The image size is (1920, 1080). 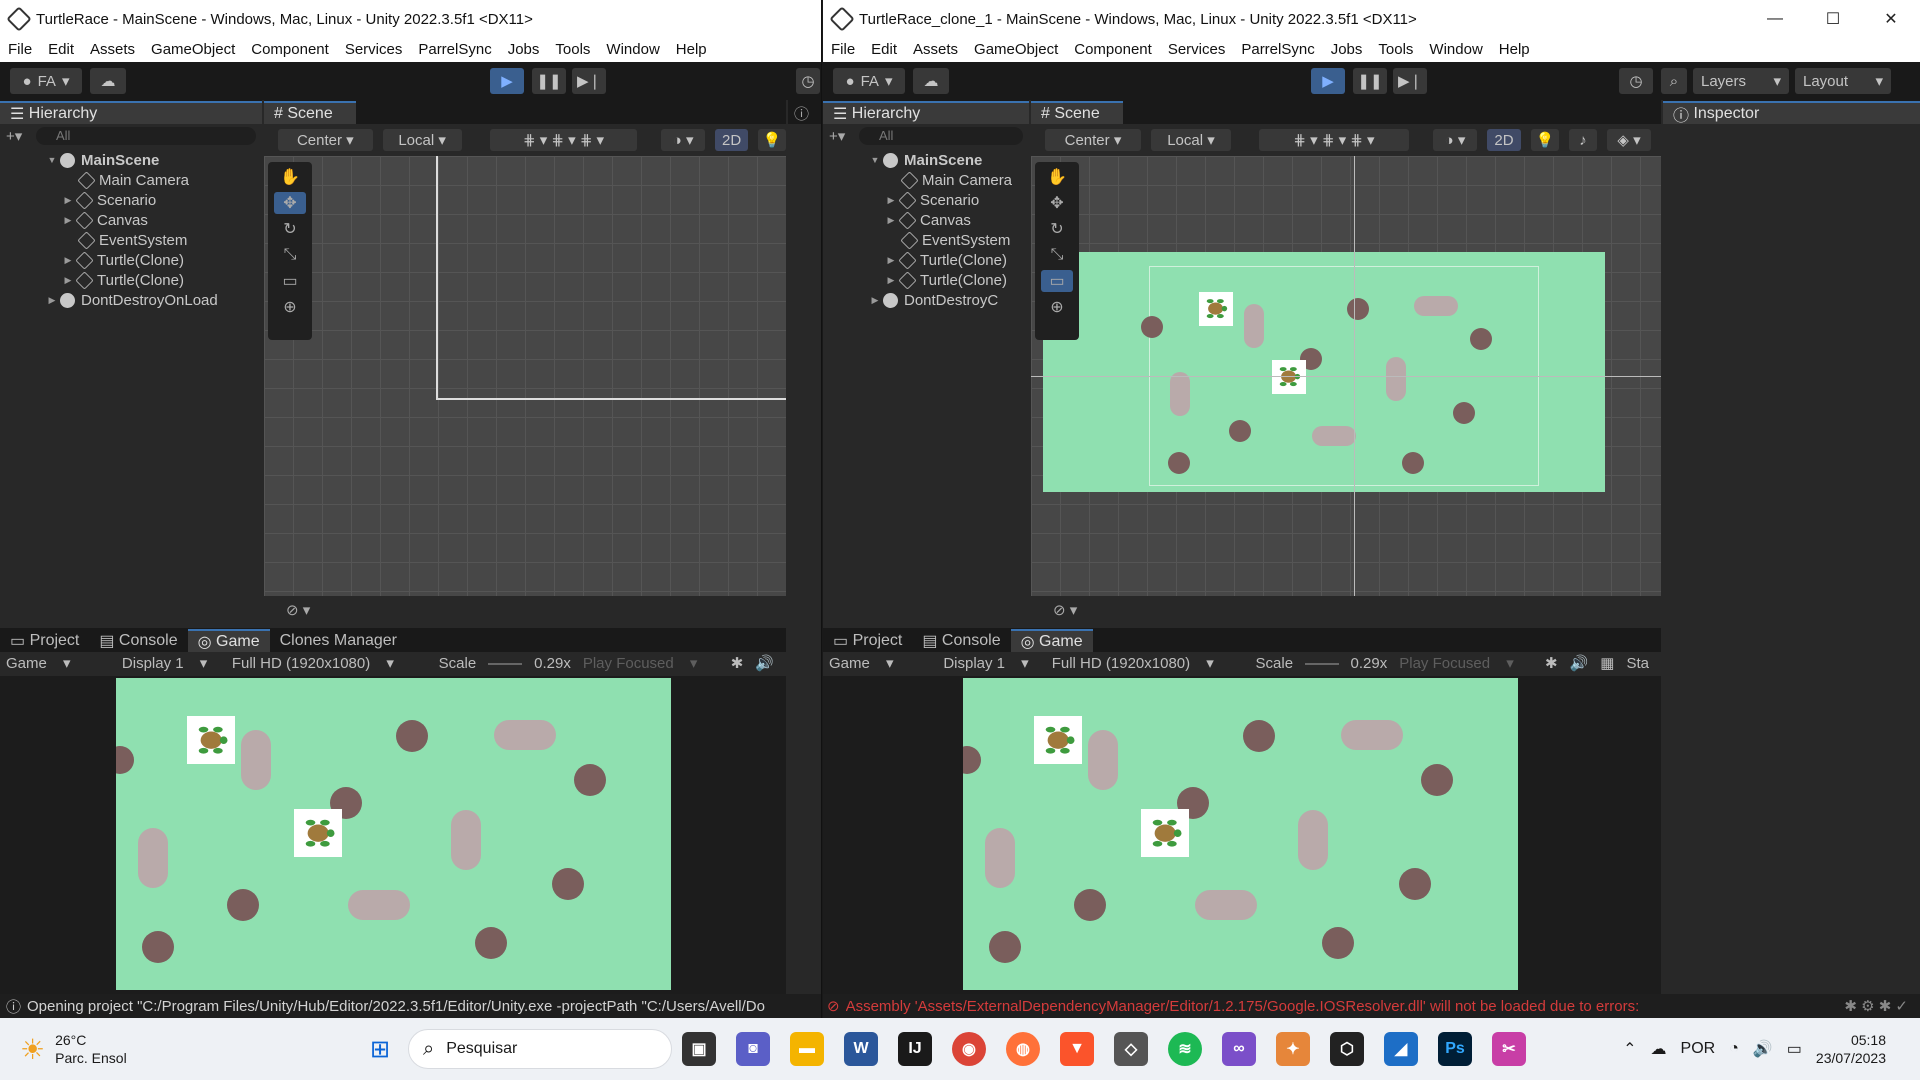 What do you see at coordinates (1455, 140) in the screenshot?
I see `draw-mode-dropdown: ◑ ▾` at bounding box center [1455, 140].